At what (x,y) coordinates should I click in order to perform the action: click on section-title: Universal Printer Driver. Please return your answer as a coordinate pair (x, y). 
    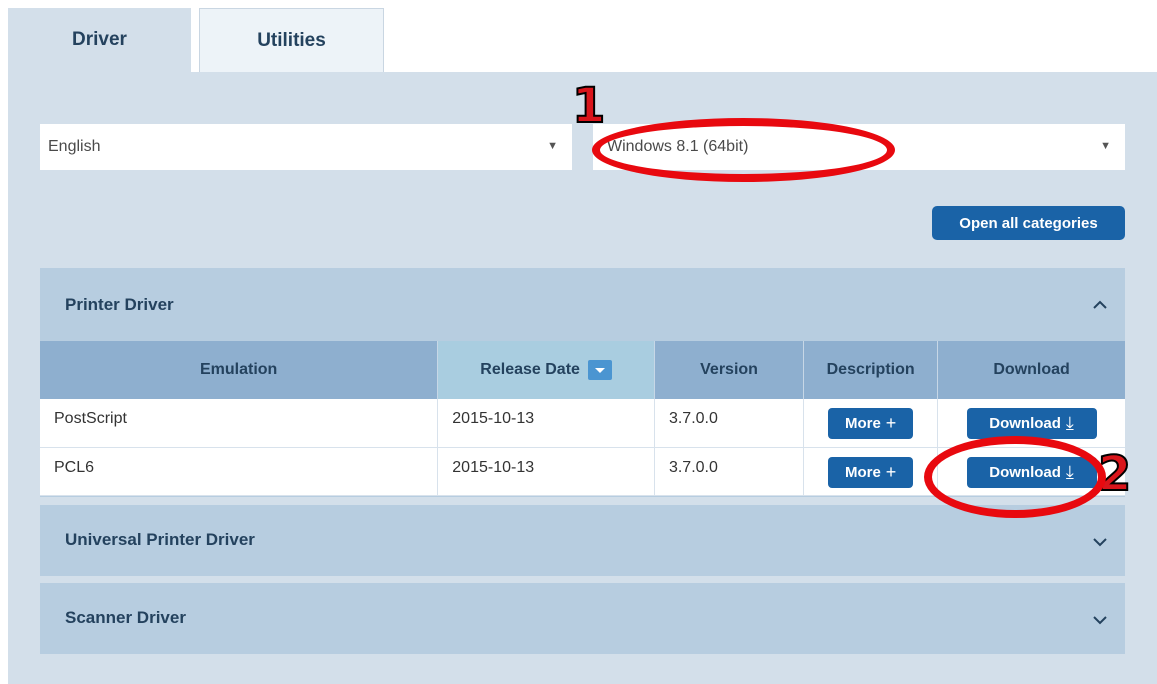
    Looking at the image, I should click on (160, 540).